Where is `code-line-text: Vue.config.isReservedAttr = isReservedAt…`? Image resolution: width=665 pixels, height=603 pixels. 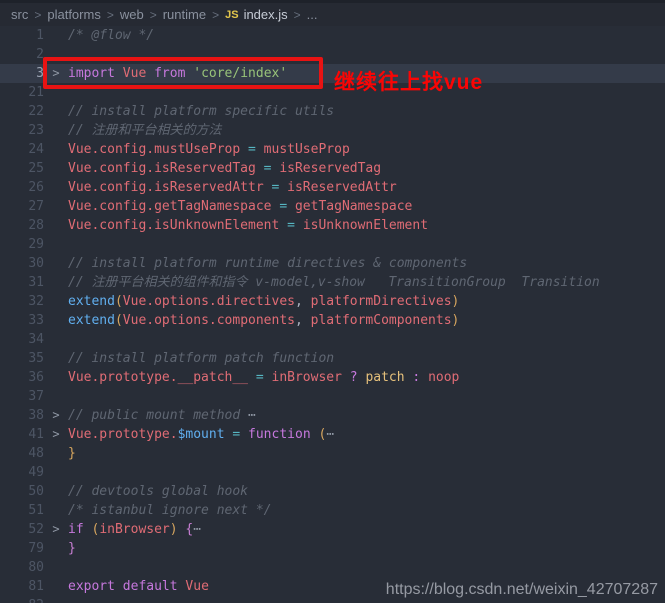 code-line-text: Vue.config.isReservedAttr = isReservedAt… is located at coordinates (232, 187).